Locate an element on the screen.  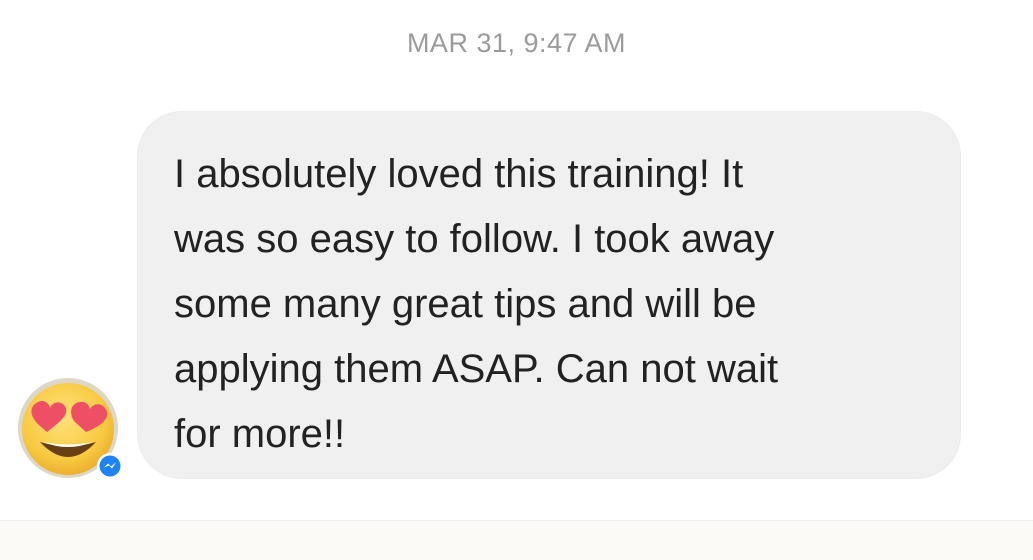
message-timestamp: MAR 31, 9:47 AM is located at coordinates (516, 43).